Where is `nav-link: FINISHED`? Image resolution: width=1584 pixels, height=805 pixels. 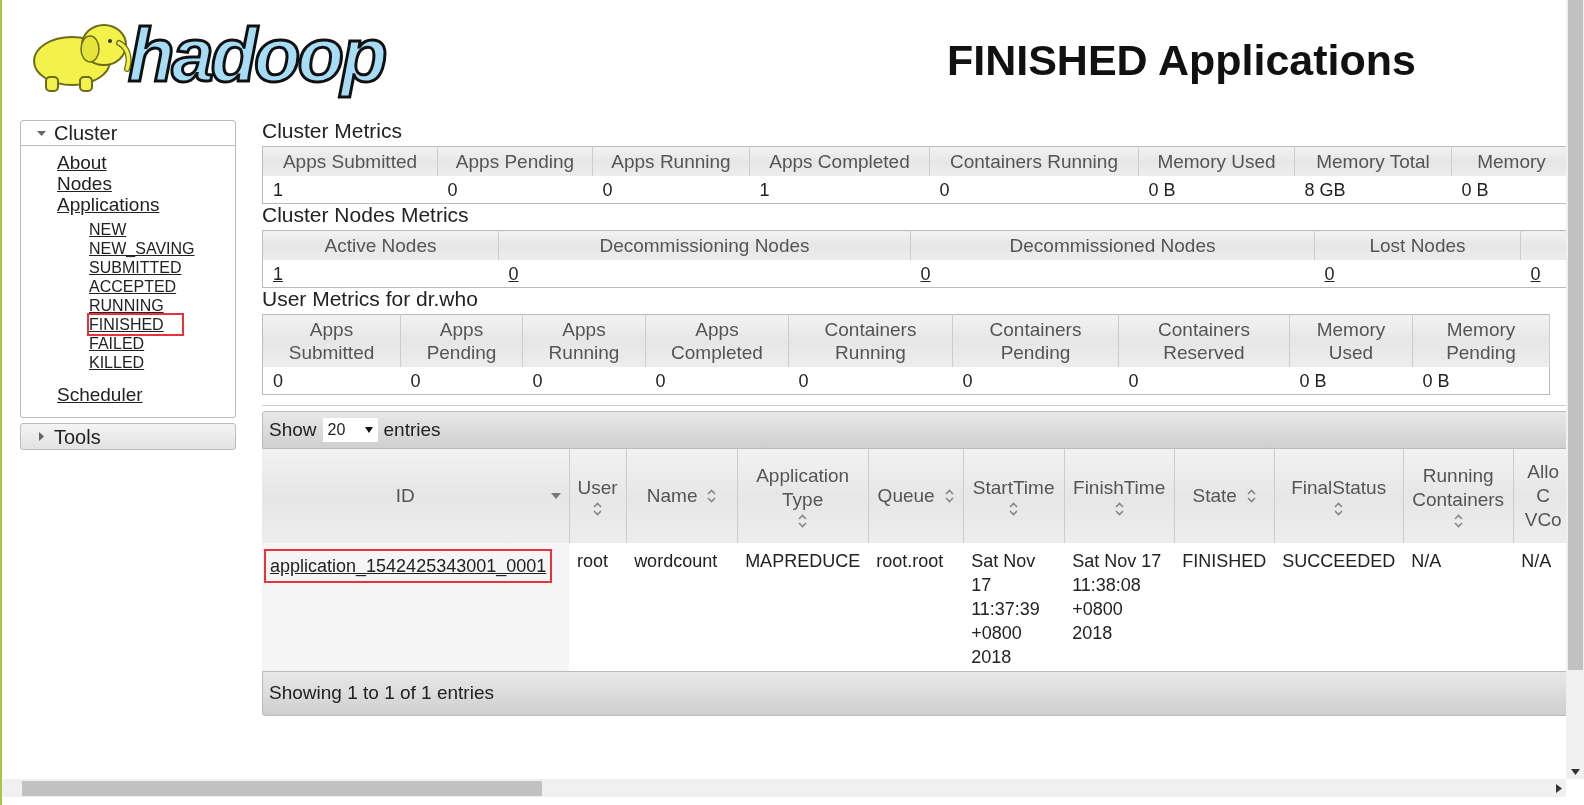
nav-link: FINISHED is located at coordinates (135, 324).